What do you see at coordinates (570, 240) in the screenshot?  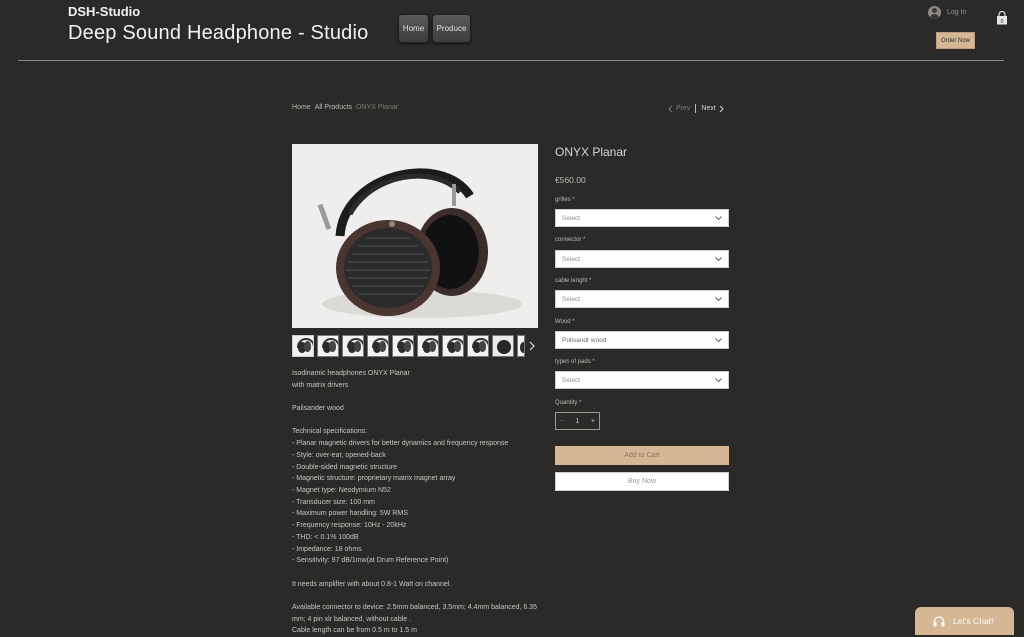 I see `option-label-connector: connector *` at bounding box center [570, 240].